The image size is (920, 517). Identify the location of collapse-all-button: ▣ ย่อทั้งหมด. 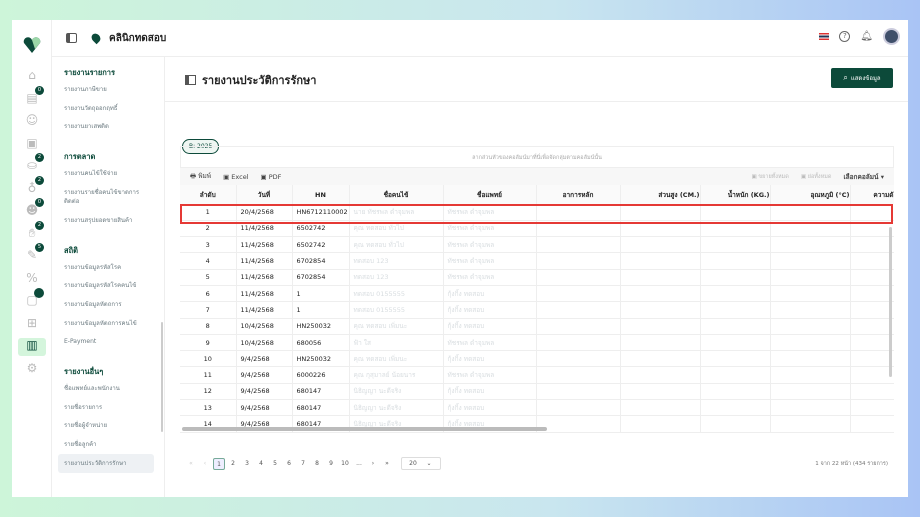
(816, 177).